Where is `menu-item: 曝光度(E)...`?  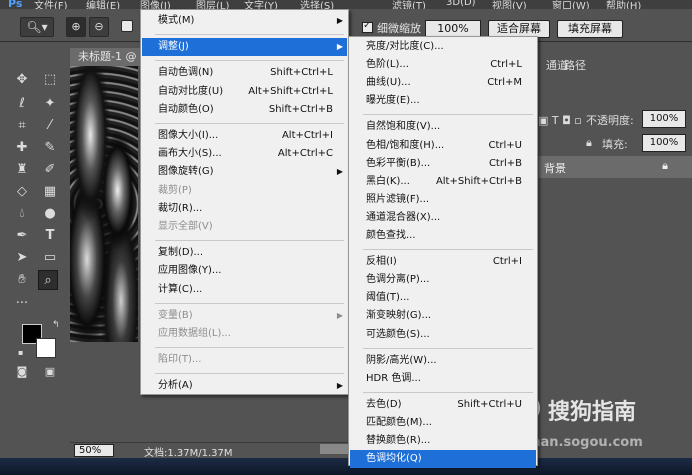 menu-item: 曝光度(E)... is located at coordinates (443, 101).